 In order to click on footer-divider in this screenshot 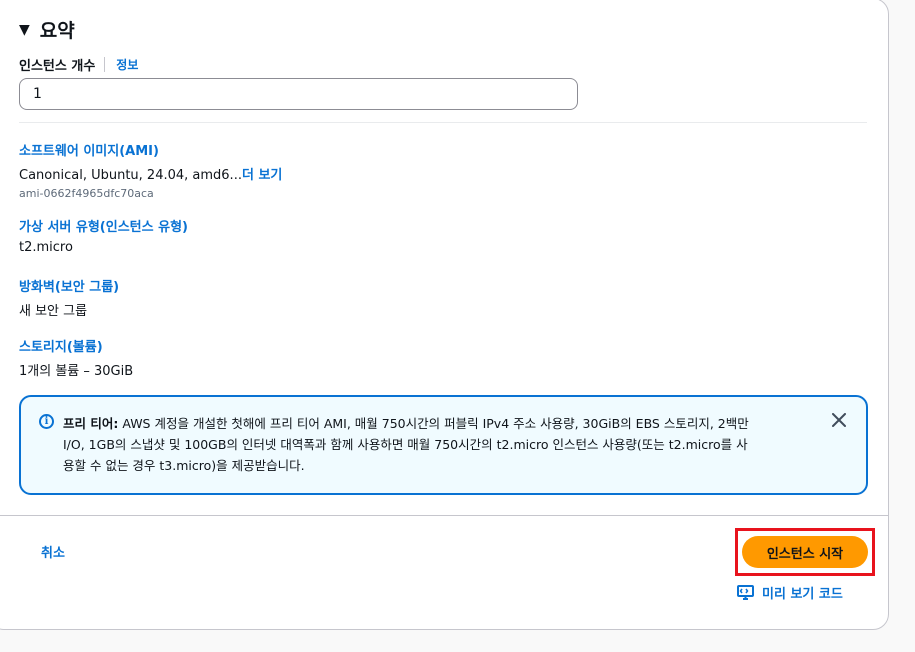, I will do `click(444, 515)`.